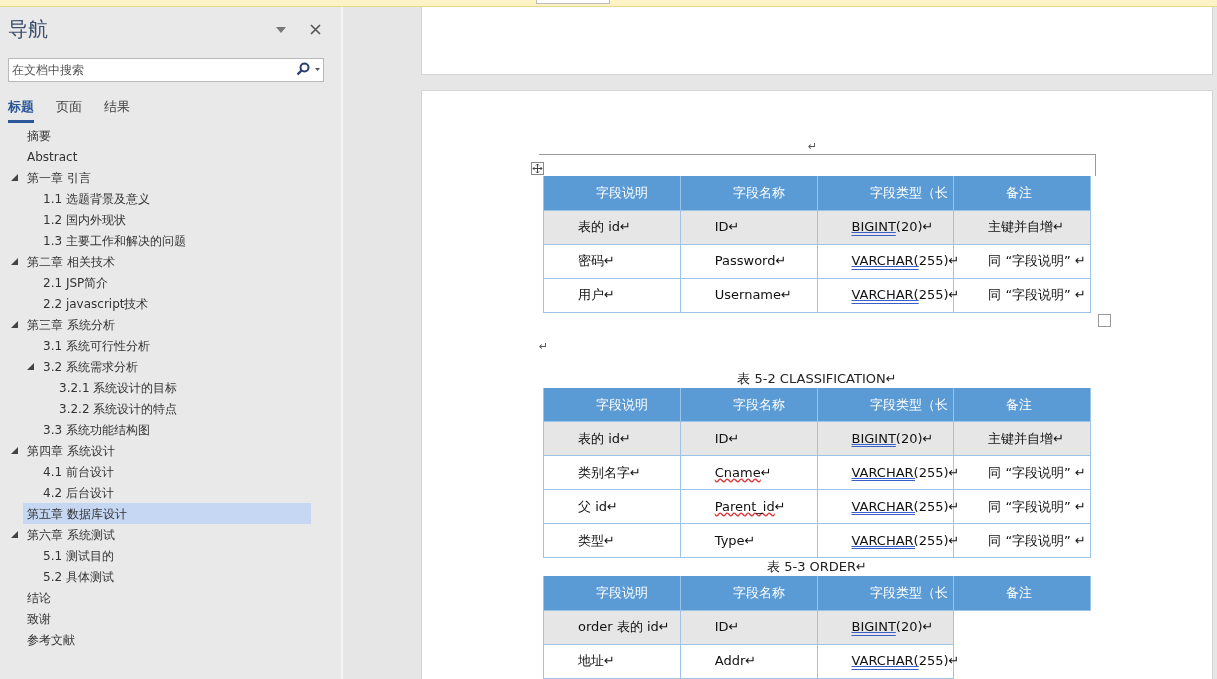 The height and width of the screenshot is (679, 1217). I want to click on heading-item: 第四章 系统设计, so click(167, 450).